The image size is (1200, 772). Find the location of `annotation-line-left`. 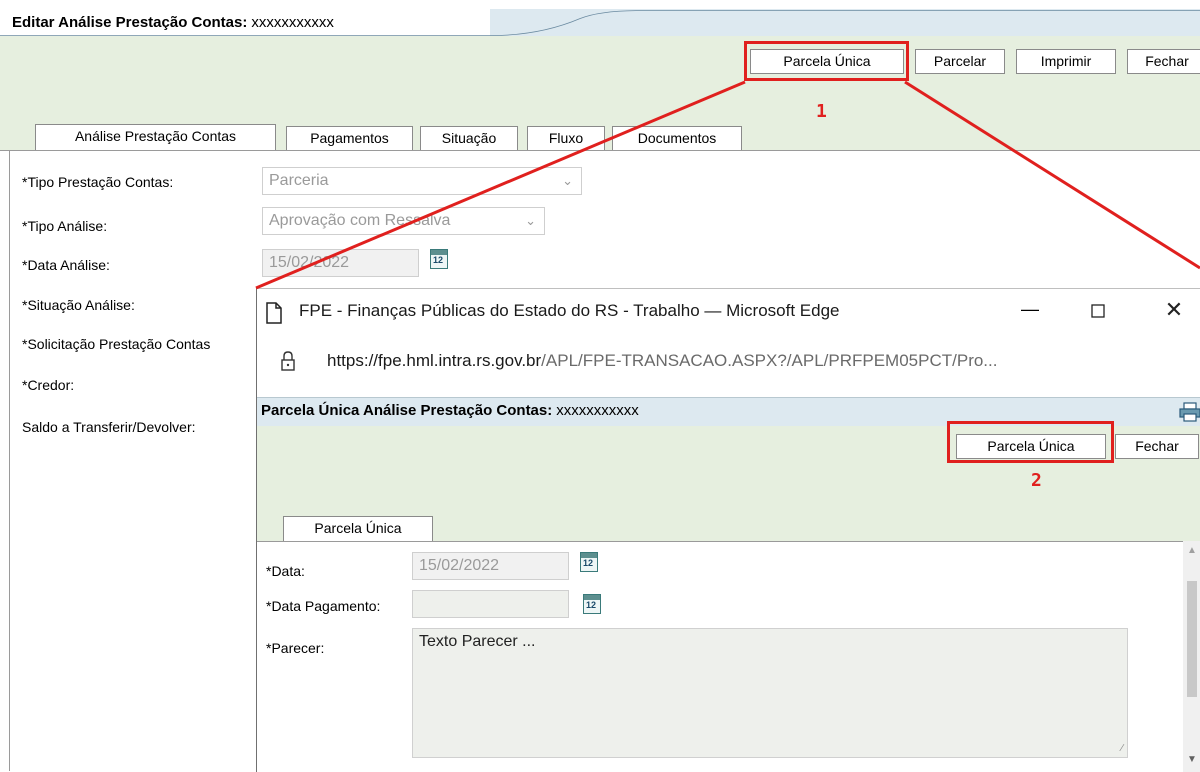

annotation-line-left is located at coordinates (500, 185).